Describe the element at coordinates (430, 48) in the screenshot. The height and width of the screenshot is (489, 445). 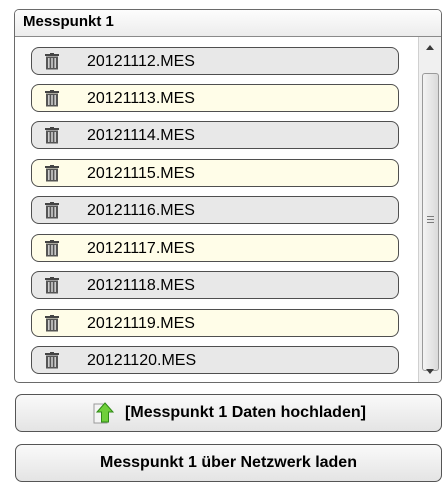
I see `scroll-up-arrow-icon` at that location.